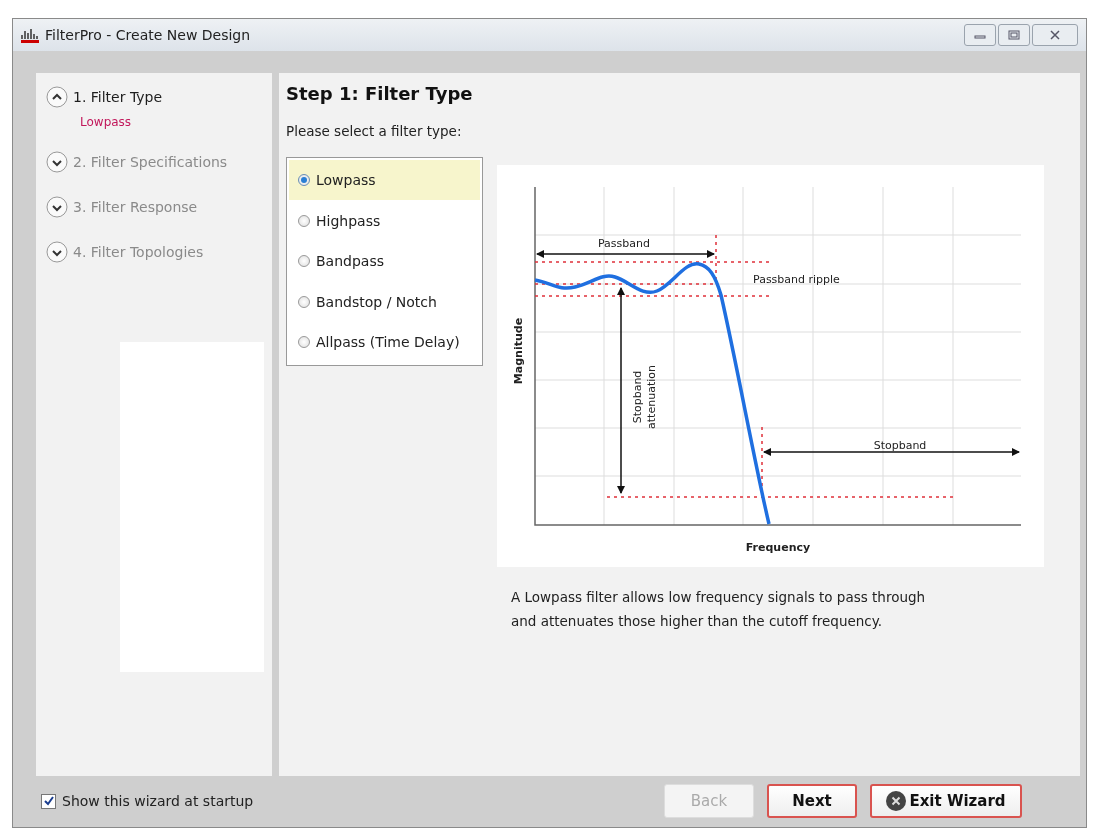 This screenshot has width=1093, height=828. Describe the element at coordinates (57, 96) in the screenshot. I see `chevron-up-icon` at that location.